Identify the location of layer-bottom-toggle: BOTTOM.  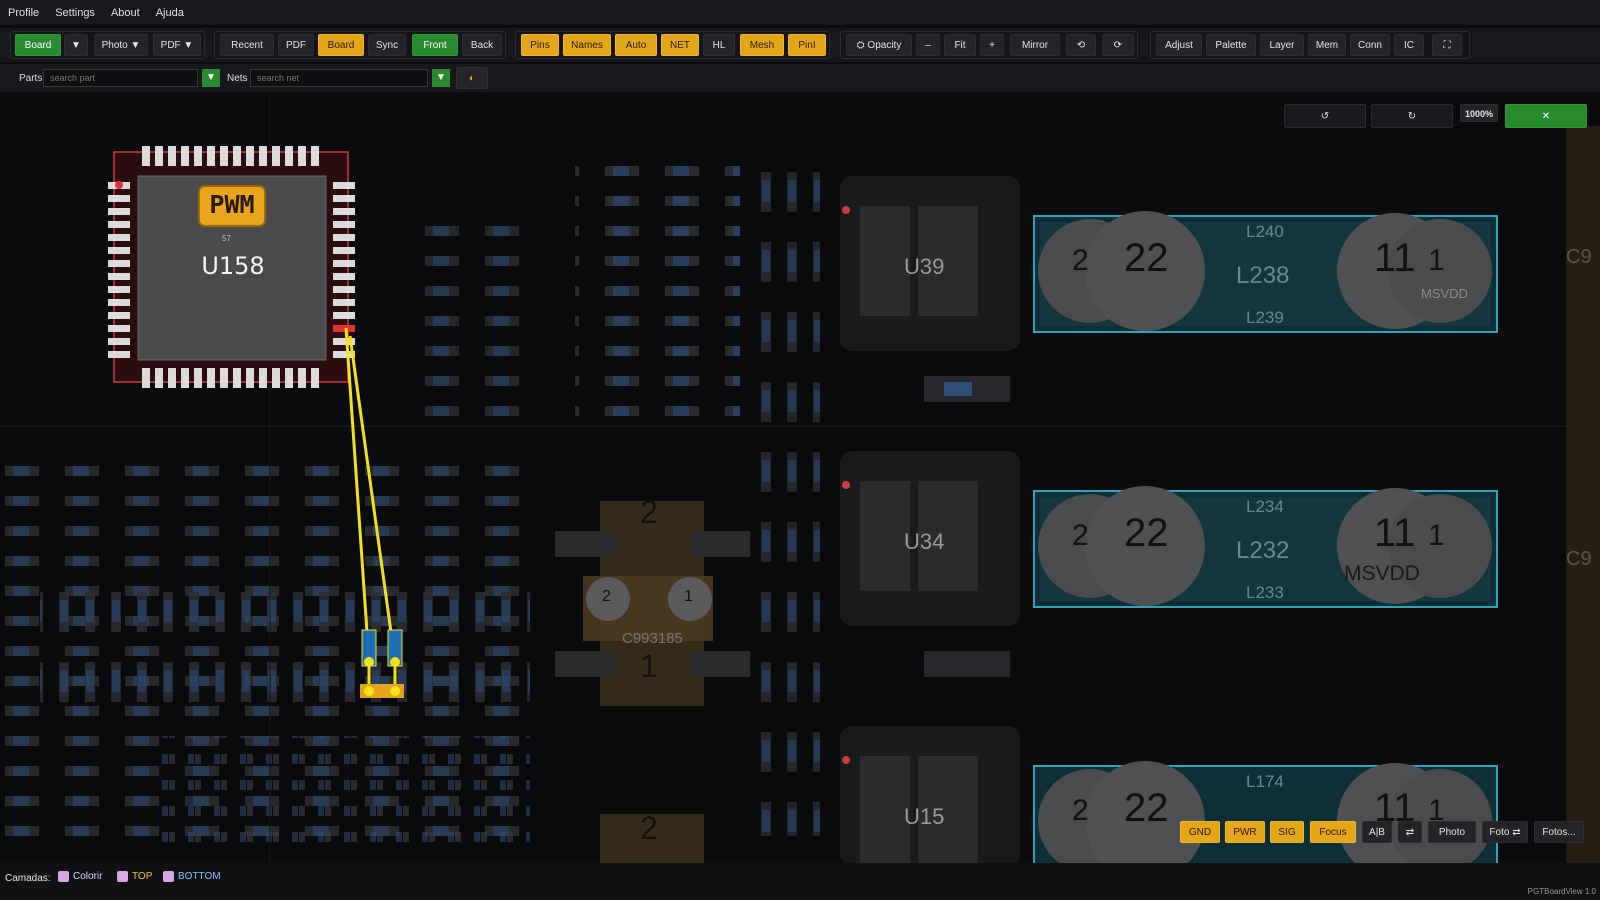
(192, 876).